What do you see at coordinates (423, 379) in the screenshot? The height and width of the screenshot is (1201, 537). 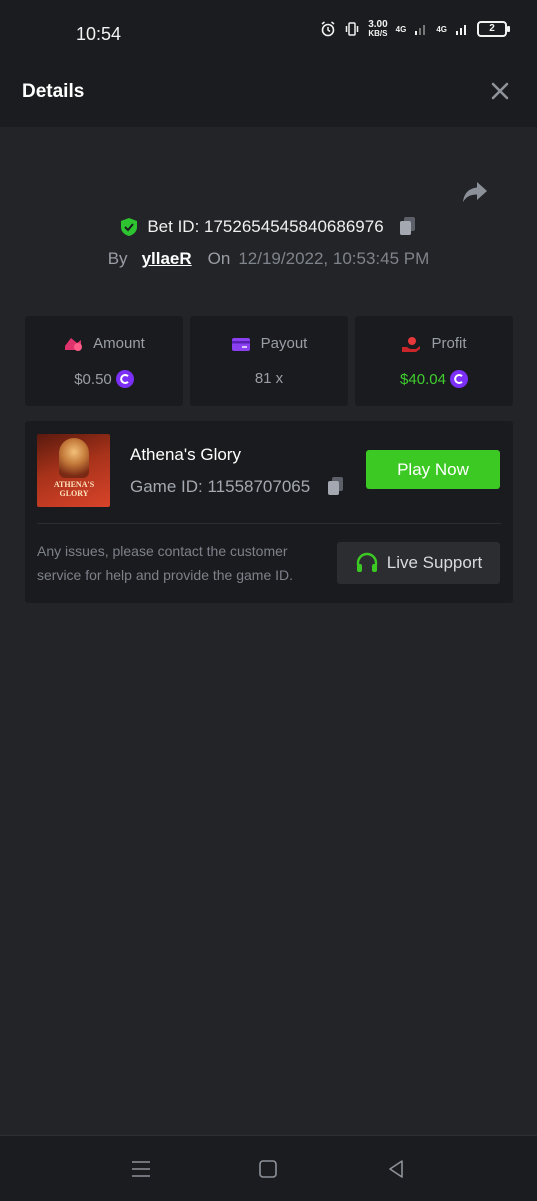 I see `profit-value: $40.04` at bounding box center [423, 379].